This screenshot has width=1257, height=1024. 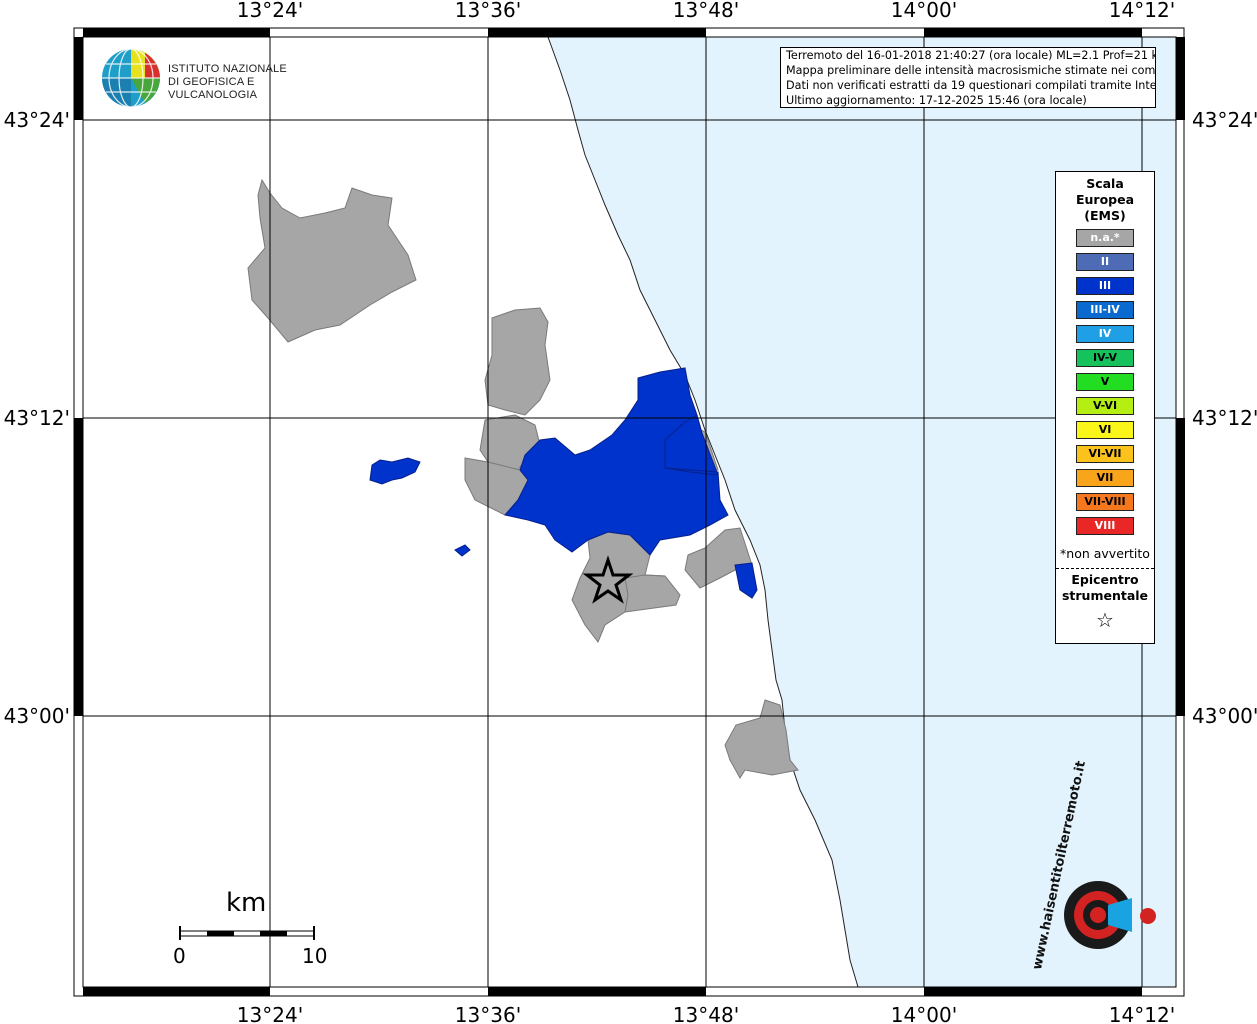 What do you see at coordinates (1105, 553) in the screenshot?
I see `legend-note: *non avvertito` at bounding box center [1105, 553].